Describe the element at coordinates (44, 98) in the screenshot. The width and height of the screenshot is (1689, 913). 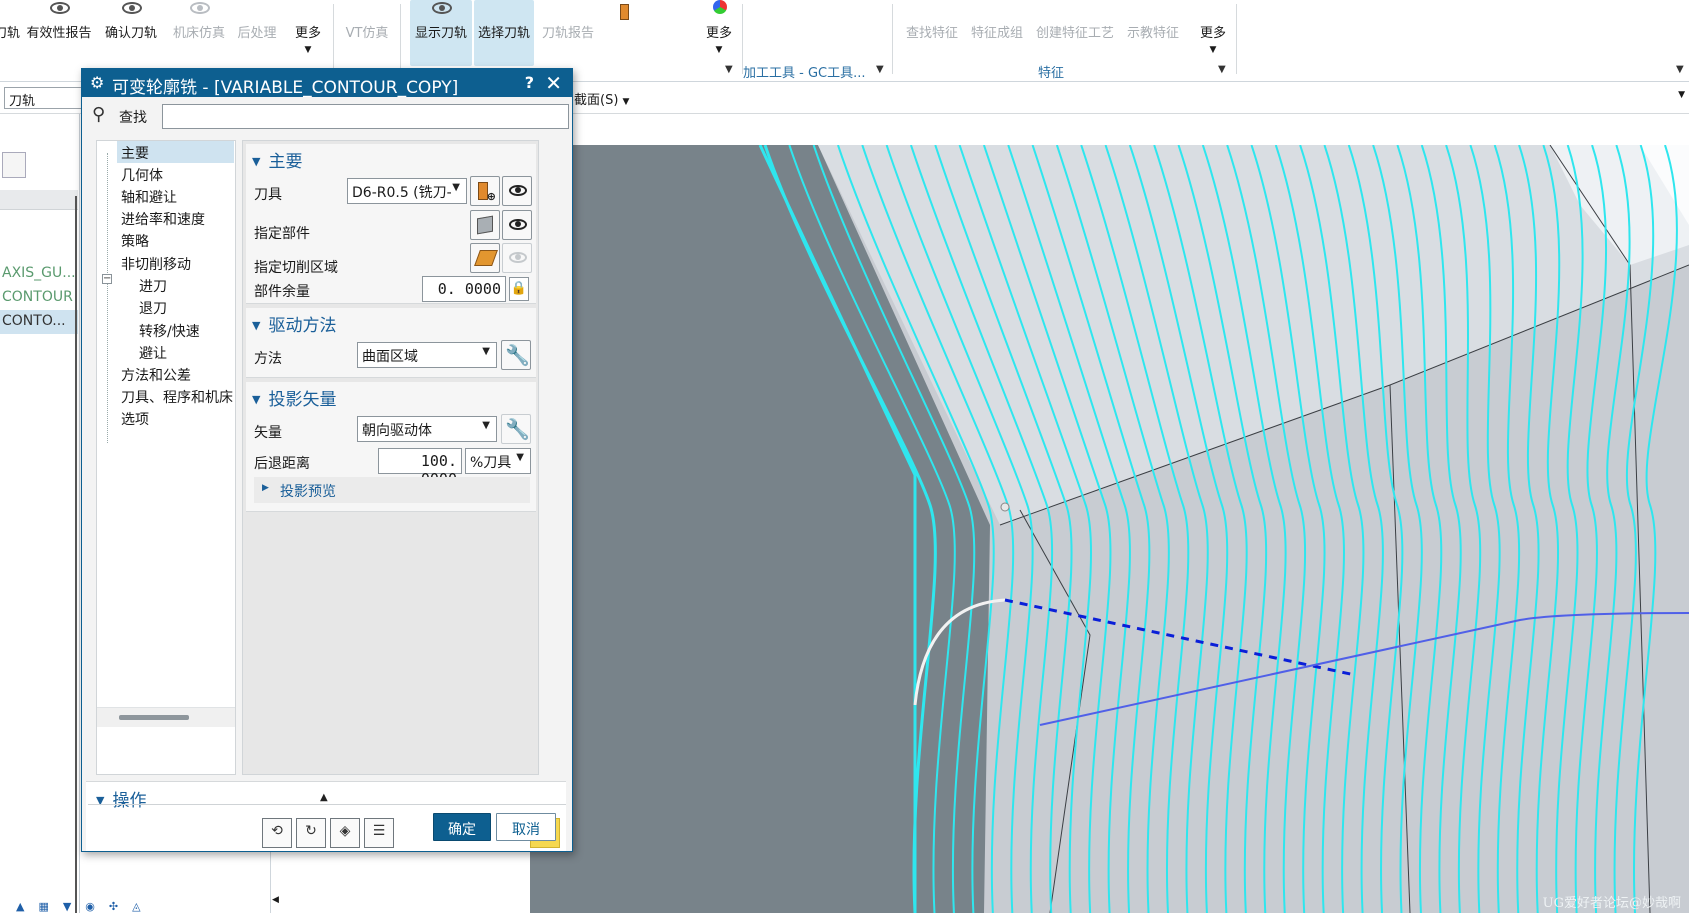
I see `type-filter-dropdown: 刀轨` at that location.